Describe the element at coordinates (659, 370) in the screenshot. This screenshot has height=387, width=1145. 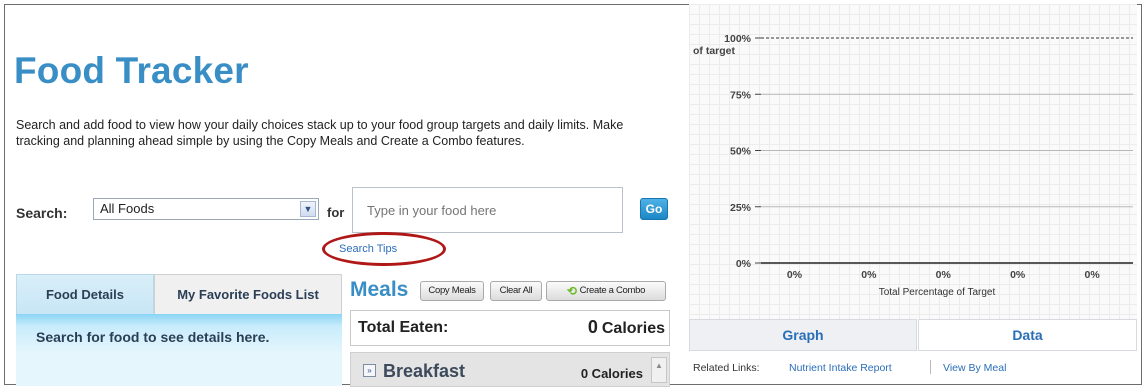
I see `scrollbar: ▲` at that location.